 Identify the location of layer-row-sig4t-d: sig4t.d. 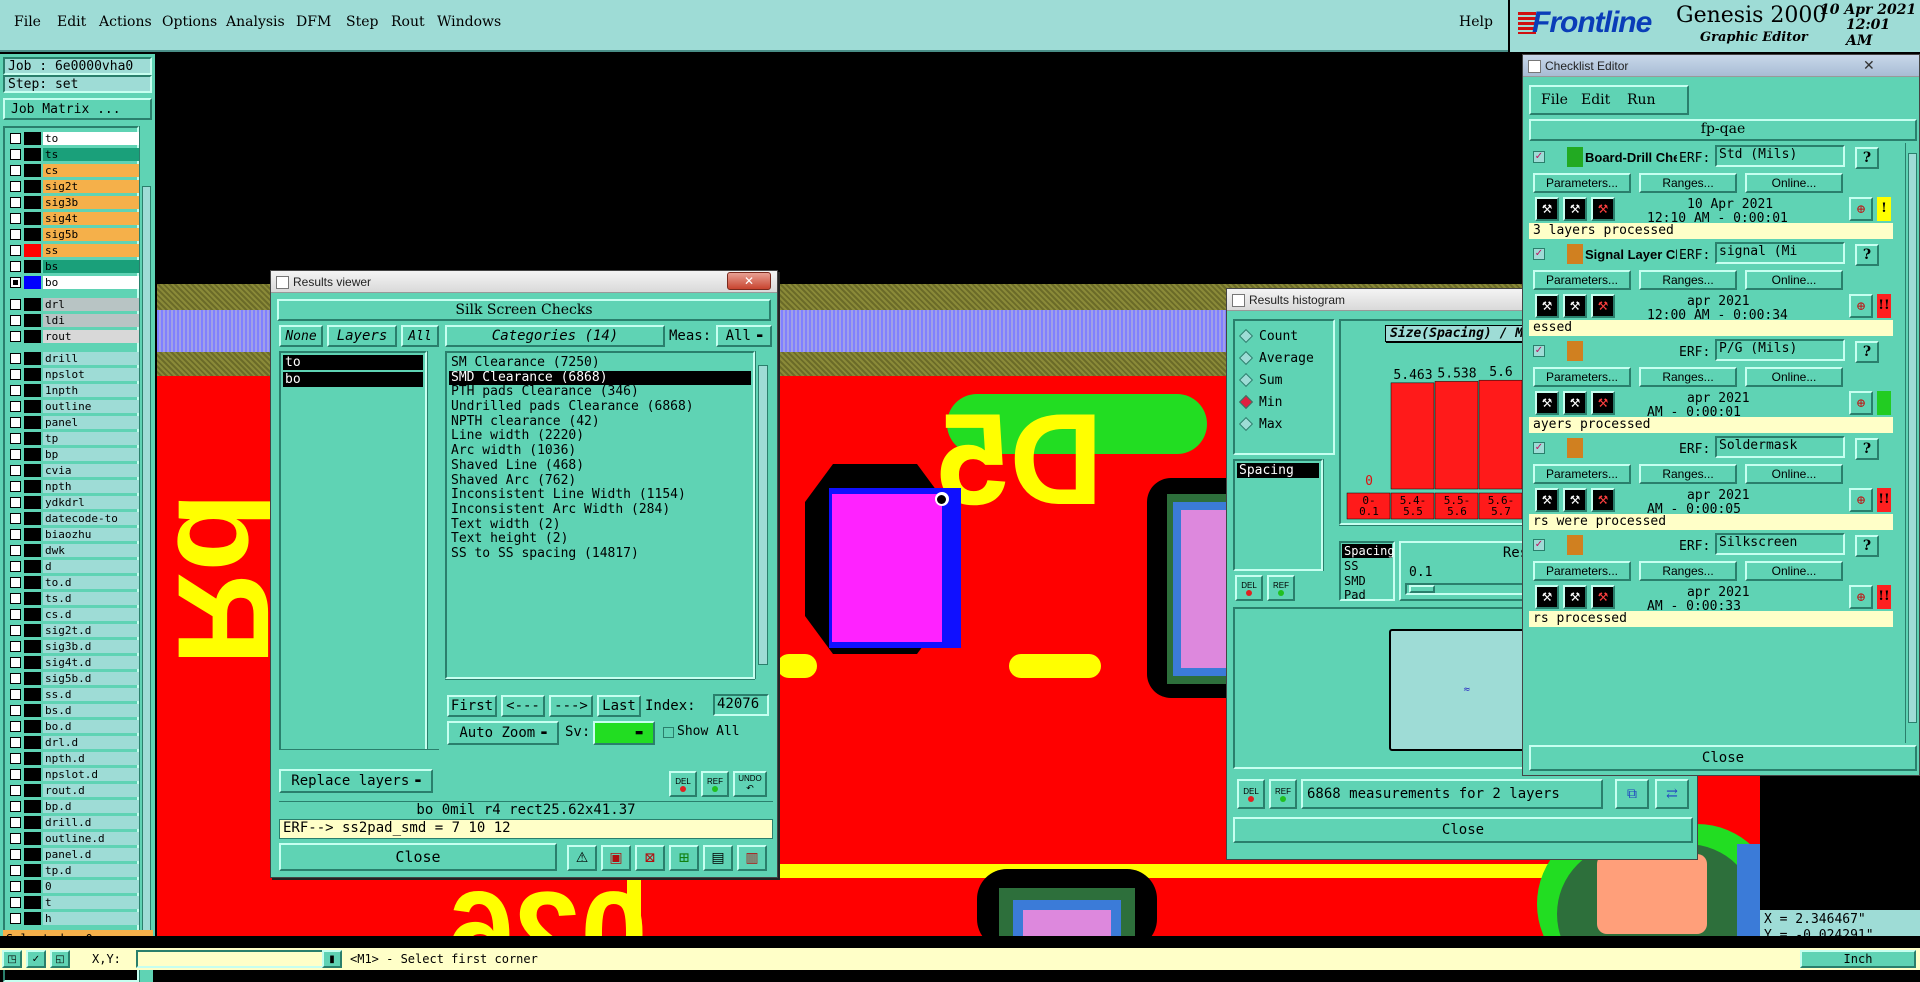
(75, 662).